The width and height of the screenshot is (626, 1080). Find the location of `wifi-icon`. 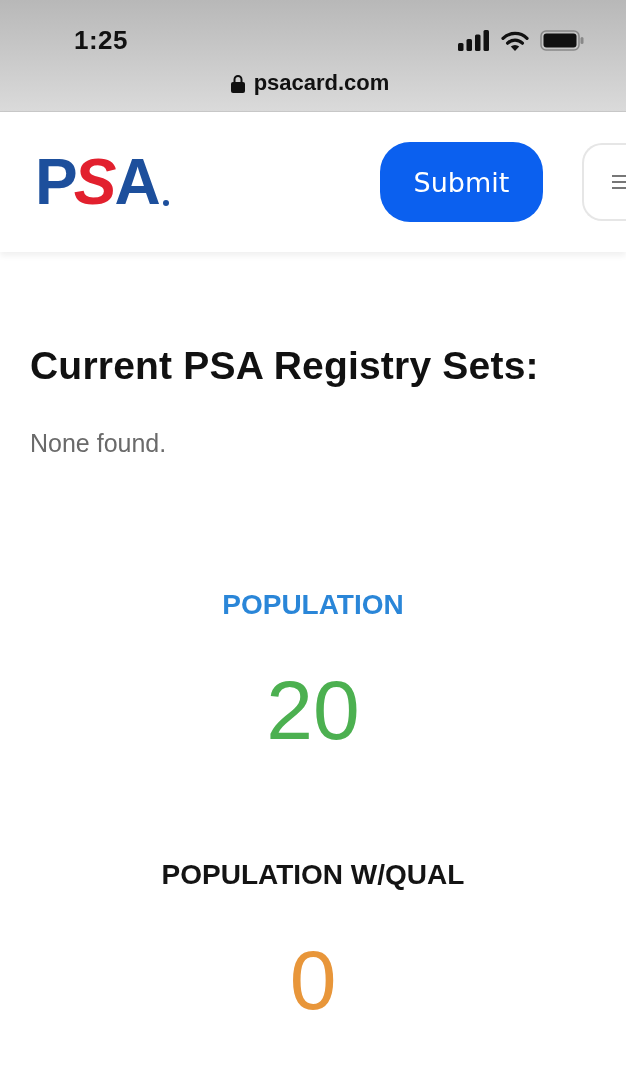

wifi-icon is located at coordinates (515, 40).